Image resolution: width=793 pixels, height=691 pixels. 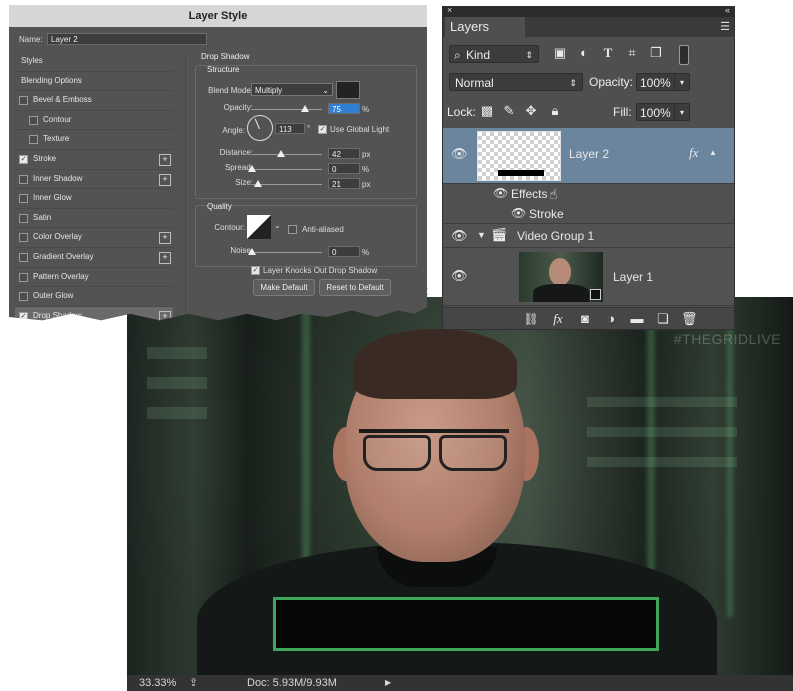 I want to click on layer-row-video-group-1: 👁︎ ▼ 🎬︎ Video Group 1, so click(x=588, y=236).